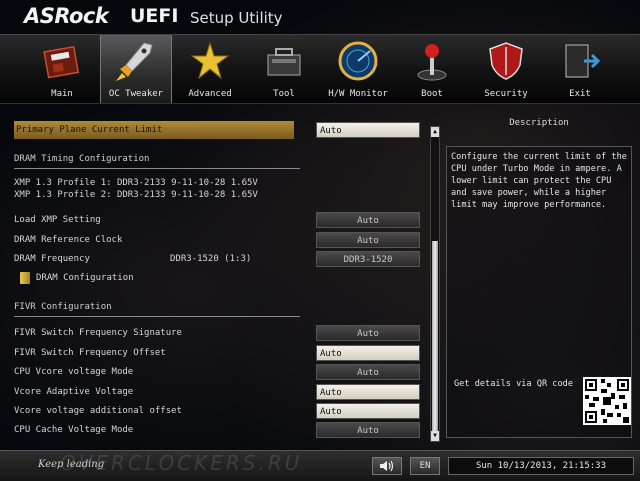  I want to click on tab-boot: Boot, so click(432, 69).